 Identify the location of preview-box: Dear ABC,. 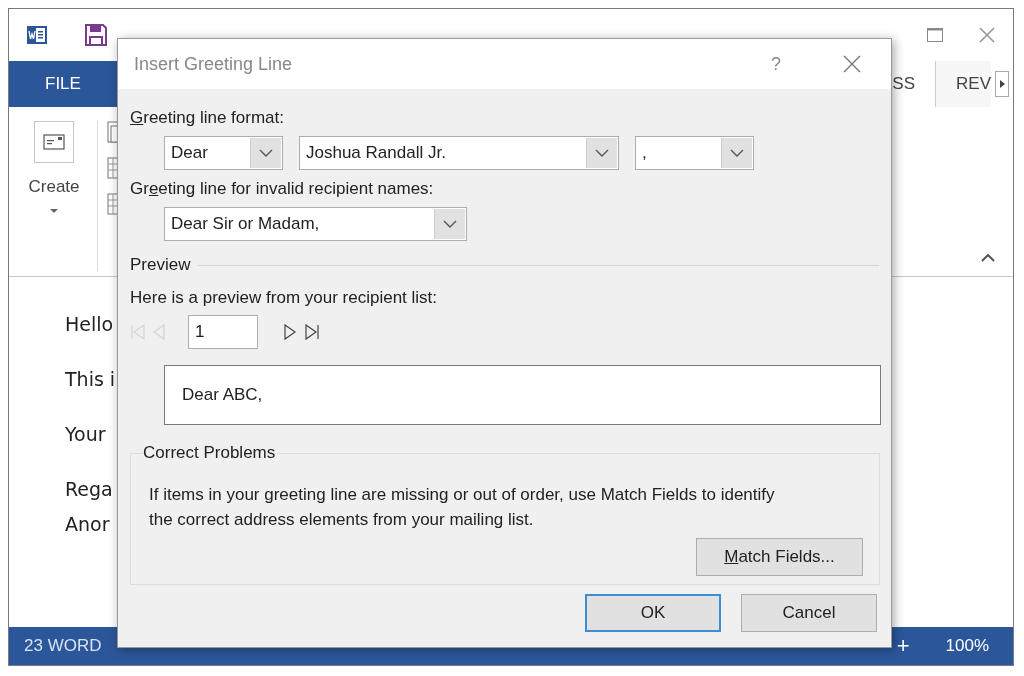
(522, 395).